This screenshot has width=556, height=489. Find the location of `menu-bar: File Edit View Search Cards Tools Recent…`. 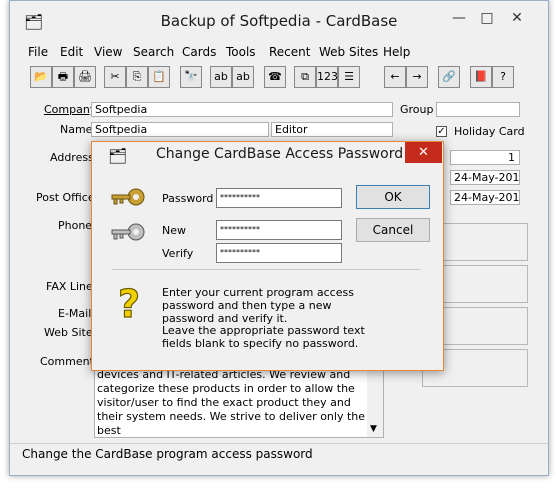

menu-bar: File Edit View Search Cards Tools Recent… is located at coordinates (279, 53).